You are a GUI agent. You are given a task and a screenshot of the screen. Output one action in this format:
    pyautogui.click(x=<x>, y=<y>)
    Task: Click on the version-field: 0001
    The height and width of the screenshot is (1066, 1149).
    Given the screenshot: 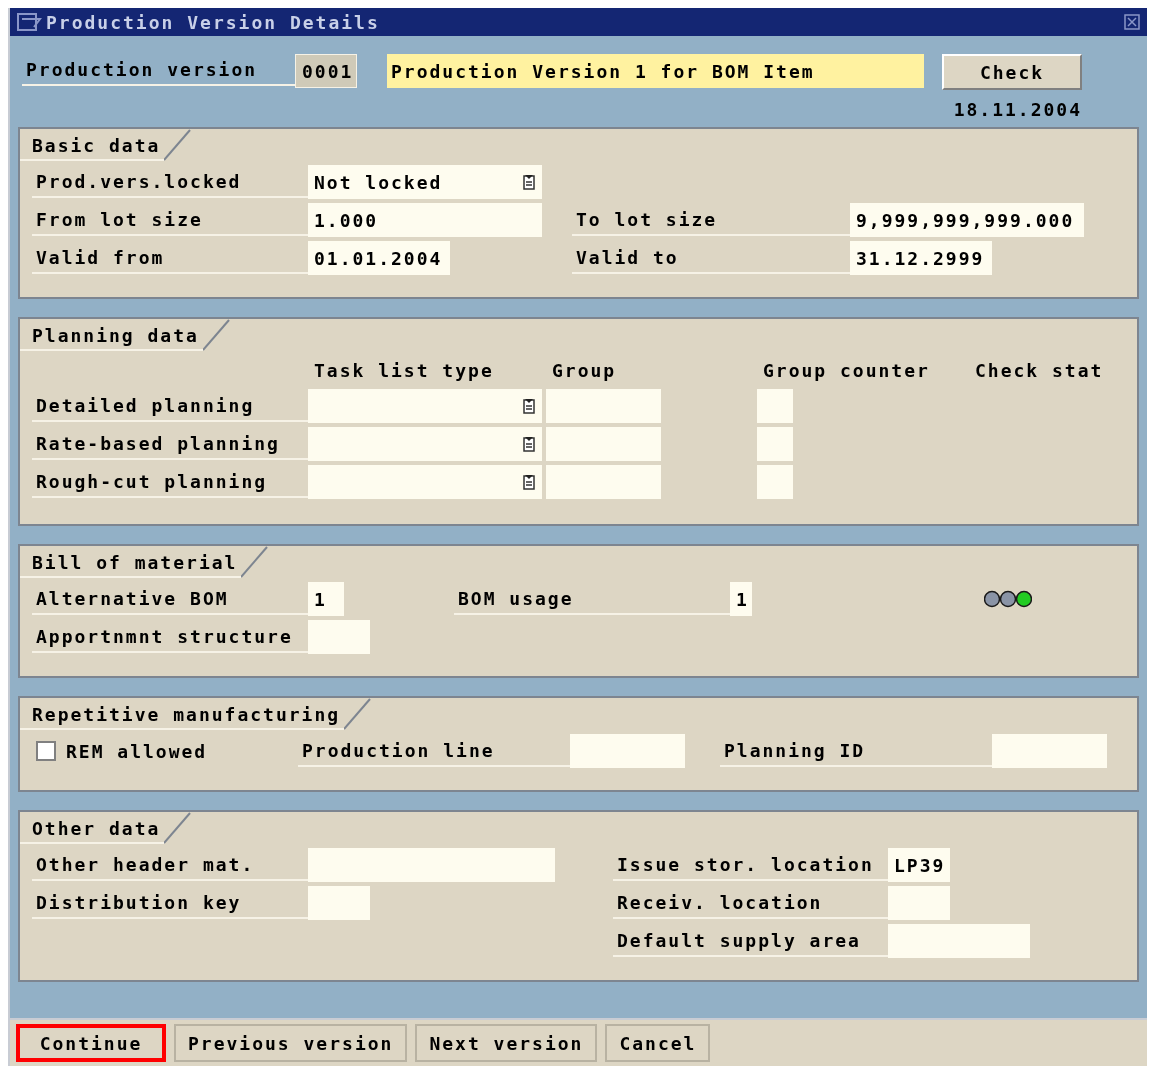 What is the action you would take?
    pyautogui.click(x=326, y=71)
    